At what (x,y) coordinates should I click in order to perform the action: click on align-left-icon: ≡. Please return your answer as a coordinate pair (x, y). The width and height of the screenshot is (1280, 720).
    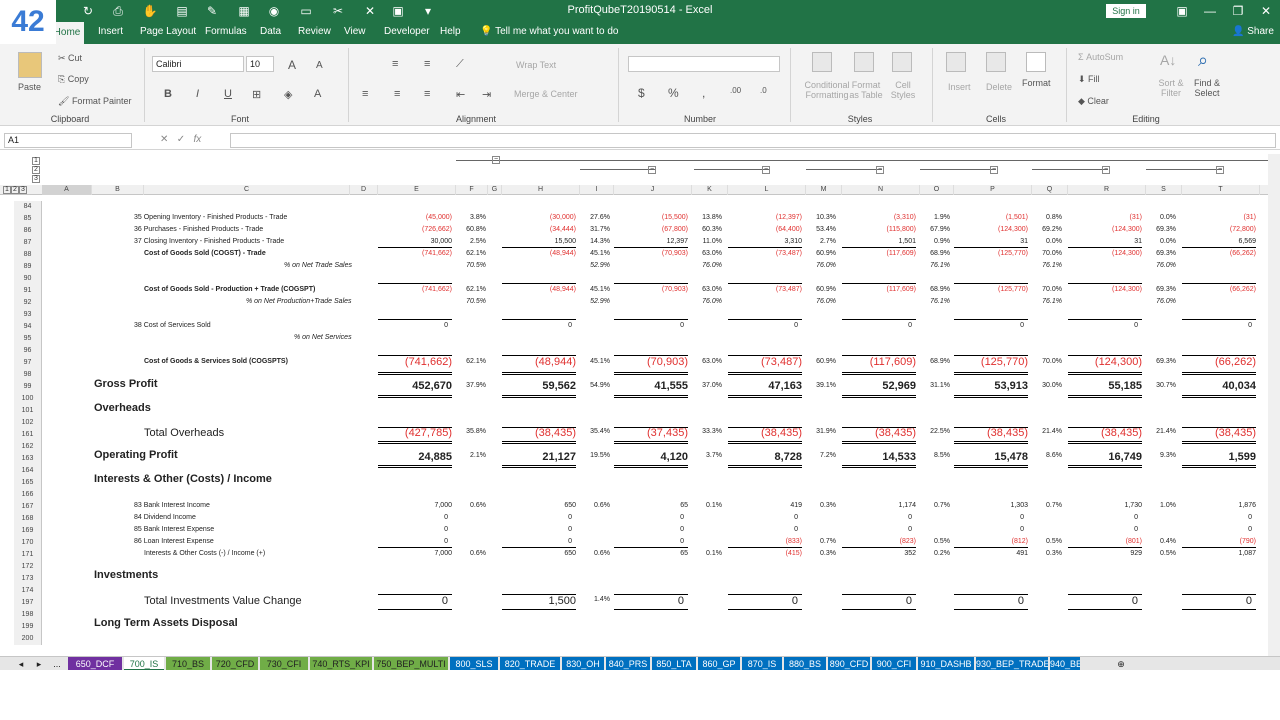
    Looking at the image, I should click on (365, 94).